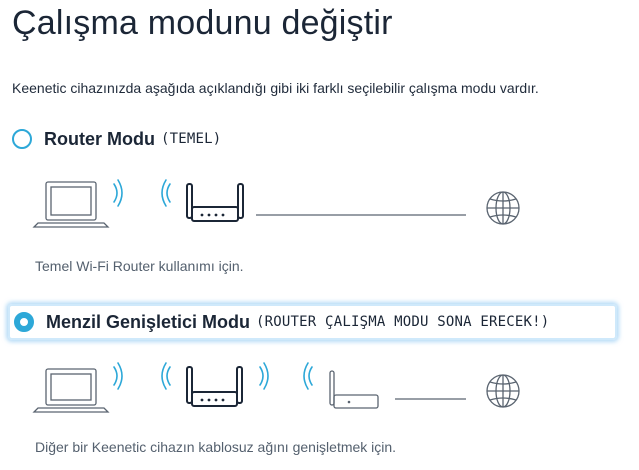  Describe the element at coordinates (276, 387) in the screenshot. I see `extender-mode-diagram` at that location.